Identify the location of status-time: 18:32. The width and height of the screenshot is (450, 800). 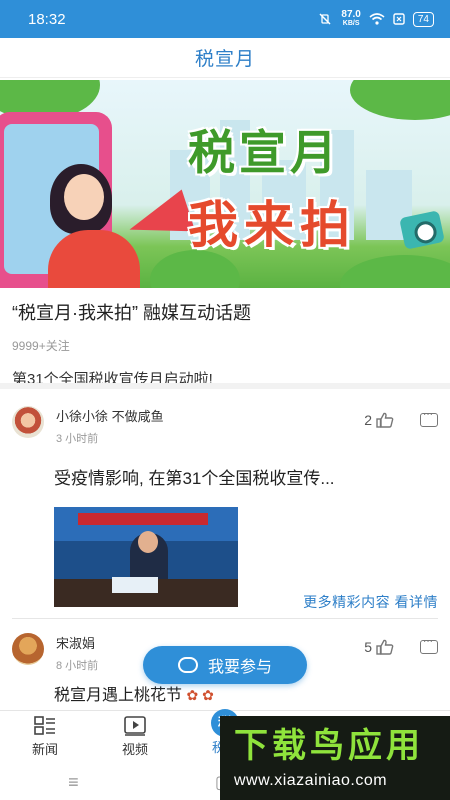
(47, 19).